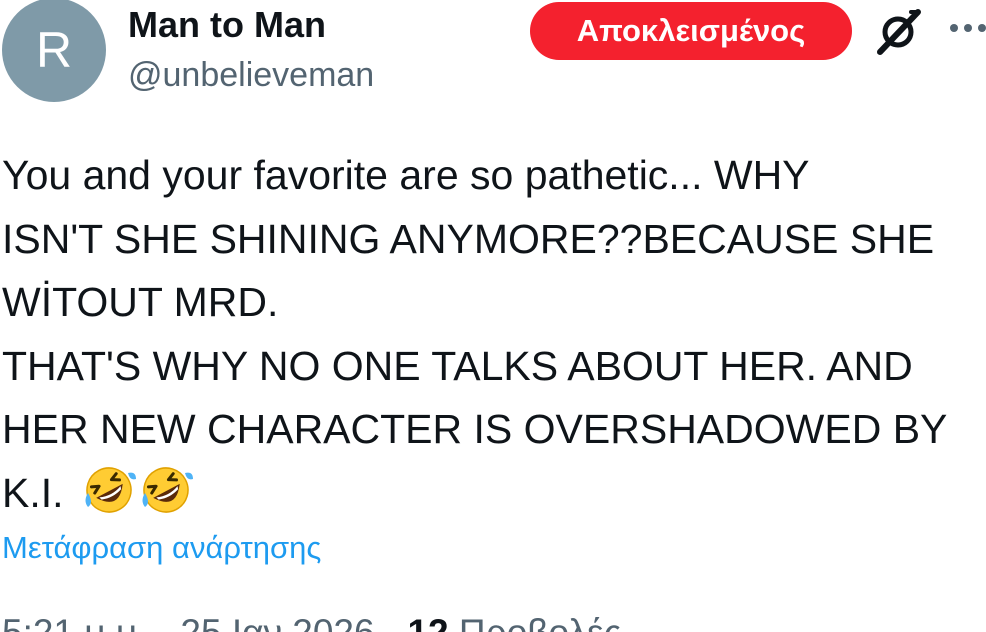 The height and width of the screenshot is (632, 986). What do you see at coordinates (227, 25) in the screenshot?
I see `display-name: Man to Man` at bounding box center [227, 25].